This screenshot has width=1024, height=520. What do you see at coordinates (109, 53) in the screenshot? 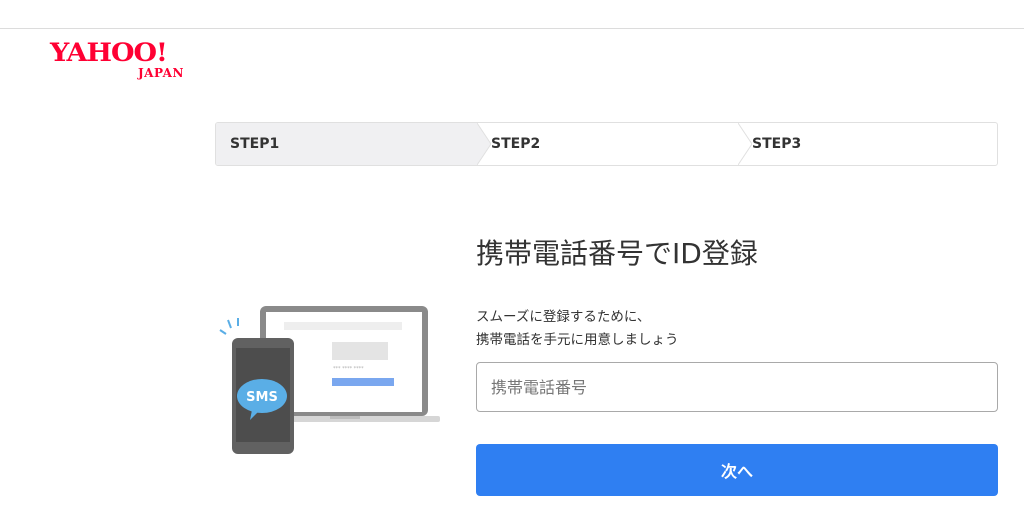
I see `logo-main-text: YAHOO!` at bounding box center [109, 53].